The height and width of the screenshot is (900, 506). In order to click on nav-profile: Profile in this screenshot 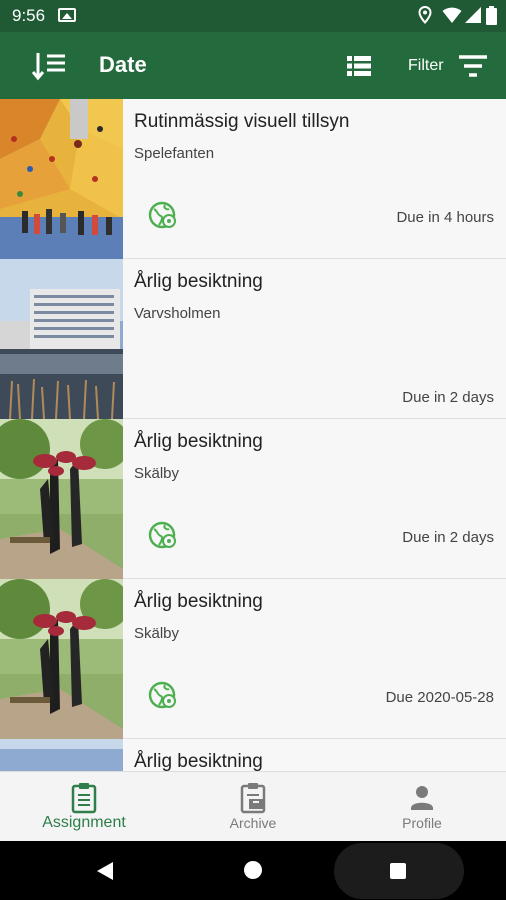, I will do `click(422, 807)`.